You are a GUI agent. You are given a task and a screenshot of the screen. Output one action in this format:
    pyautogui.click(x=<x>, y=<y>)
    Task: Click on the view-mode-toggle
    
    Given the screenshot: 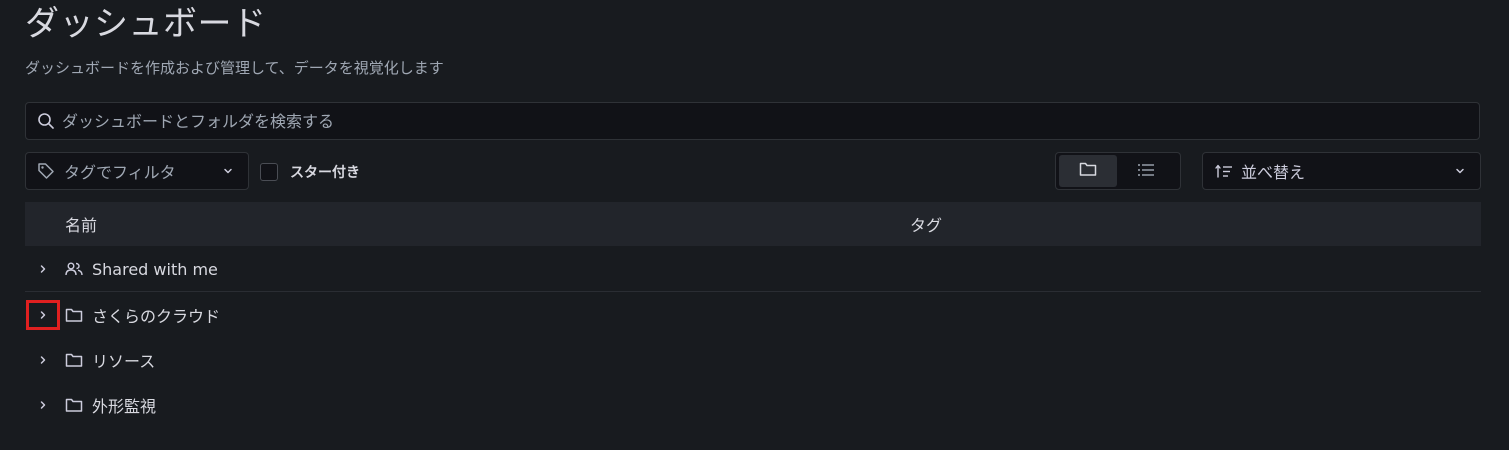 What is the action you would take?
    pyautogui.click(x=1118, y=171)
    